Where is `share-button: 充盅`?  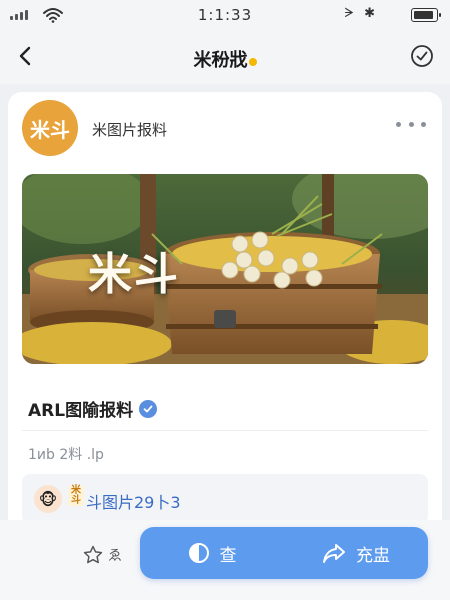
share-button: 充盅 is located at coordinates (356, 553).